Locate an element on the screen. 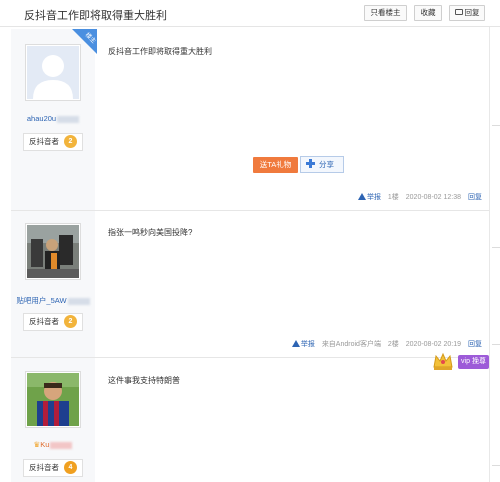  op-corner-tag: 楼主 is located at coordinates (84, 41).